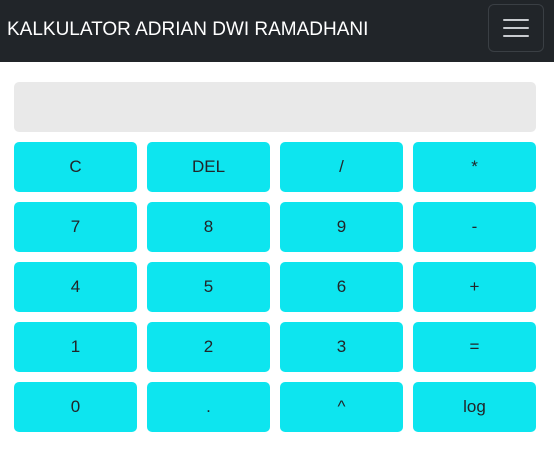  Describe the element at coordinates (474, 287) in the screenshot. I see `plus-button: +` at that location.